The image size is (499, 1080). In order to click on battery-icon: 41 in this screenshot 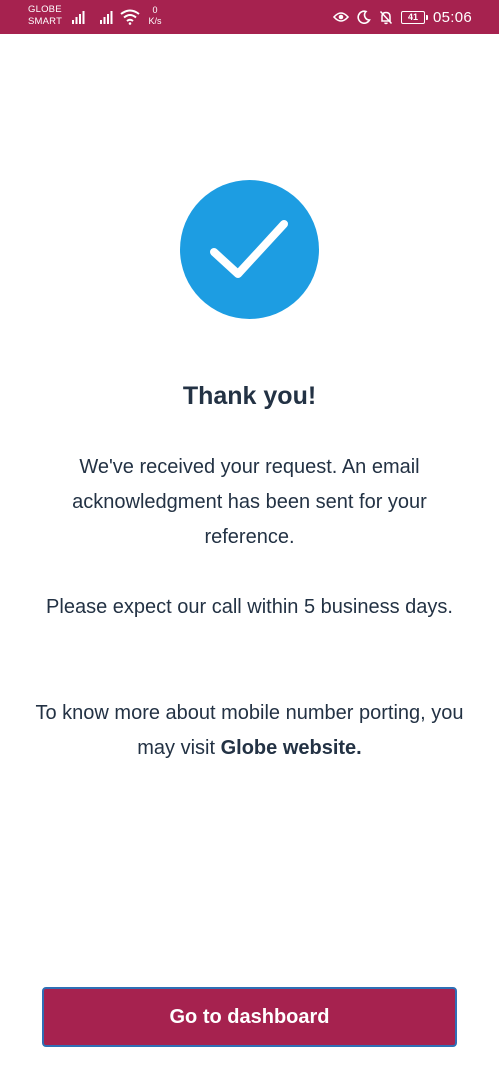, I will do `click(414, 17)`.